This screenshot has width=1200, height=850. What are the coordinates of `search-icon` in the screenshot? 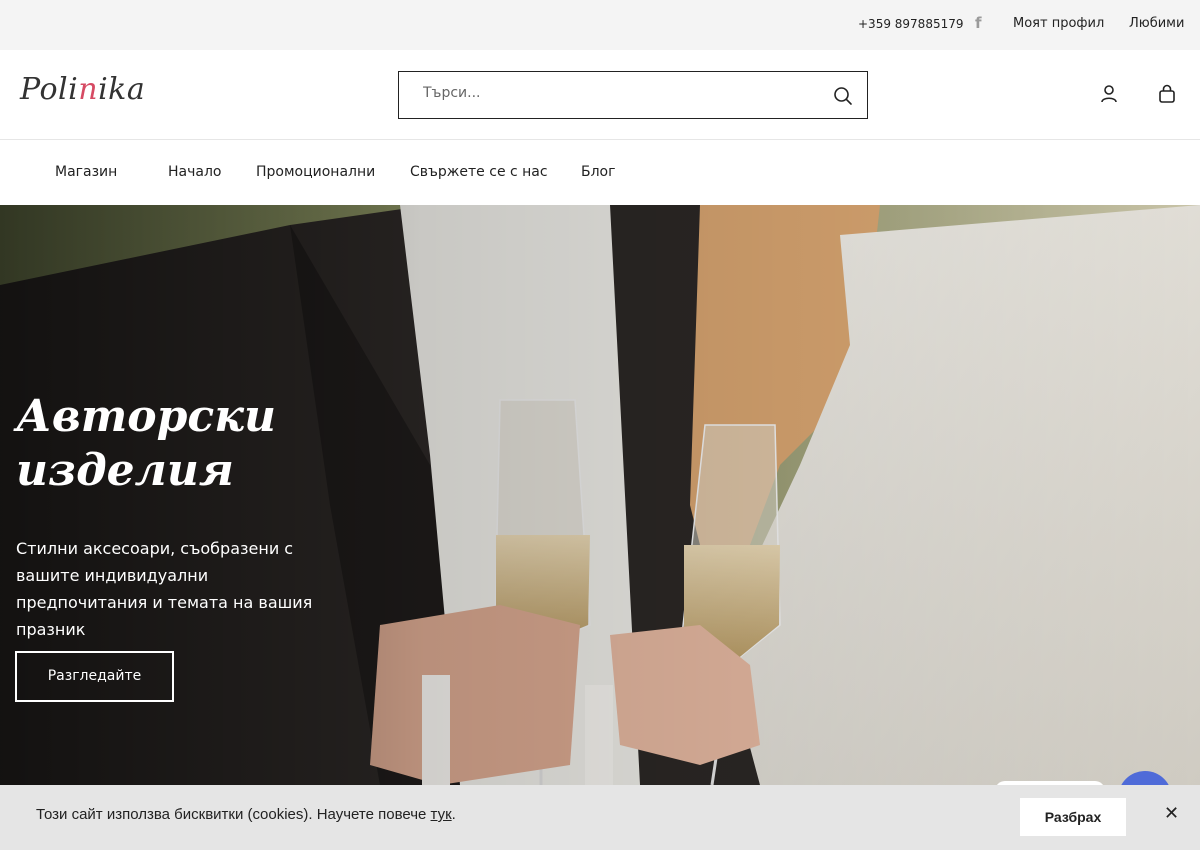 It's located at (843, 96).